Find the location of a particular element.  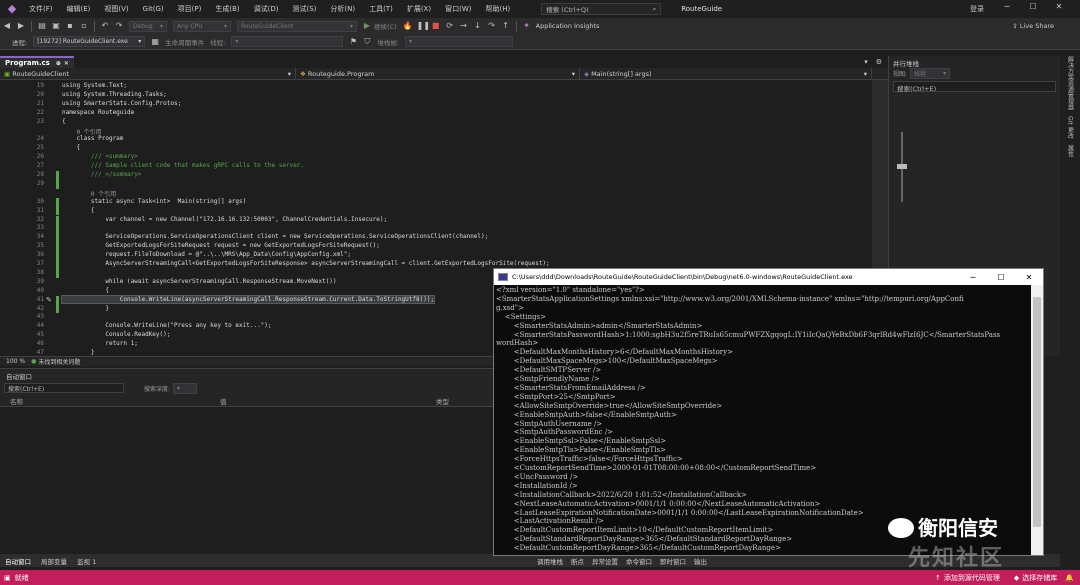

search-input: 搜索 (Ctrl+Q) ⌕ is located at coordinates (601, 9).